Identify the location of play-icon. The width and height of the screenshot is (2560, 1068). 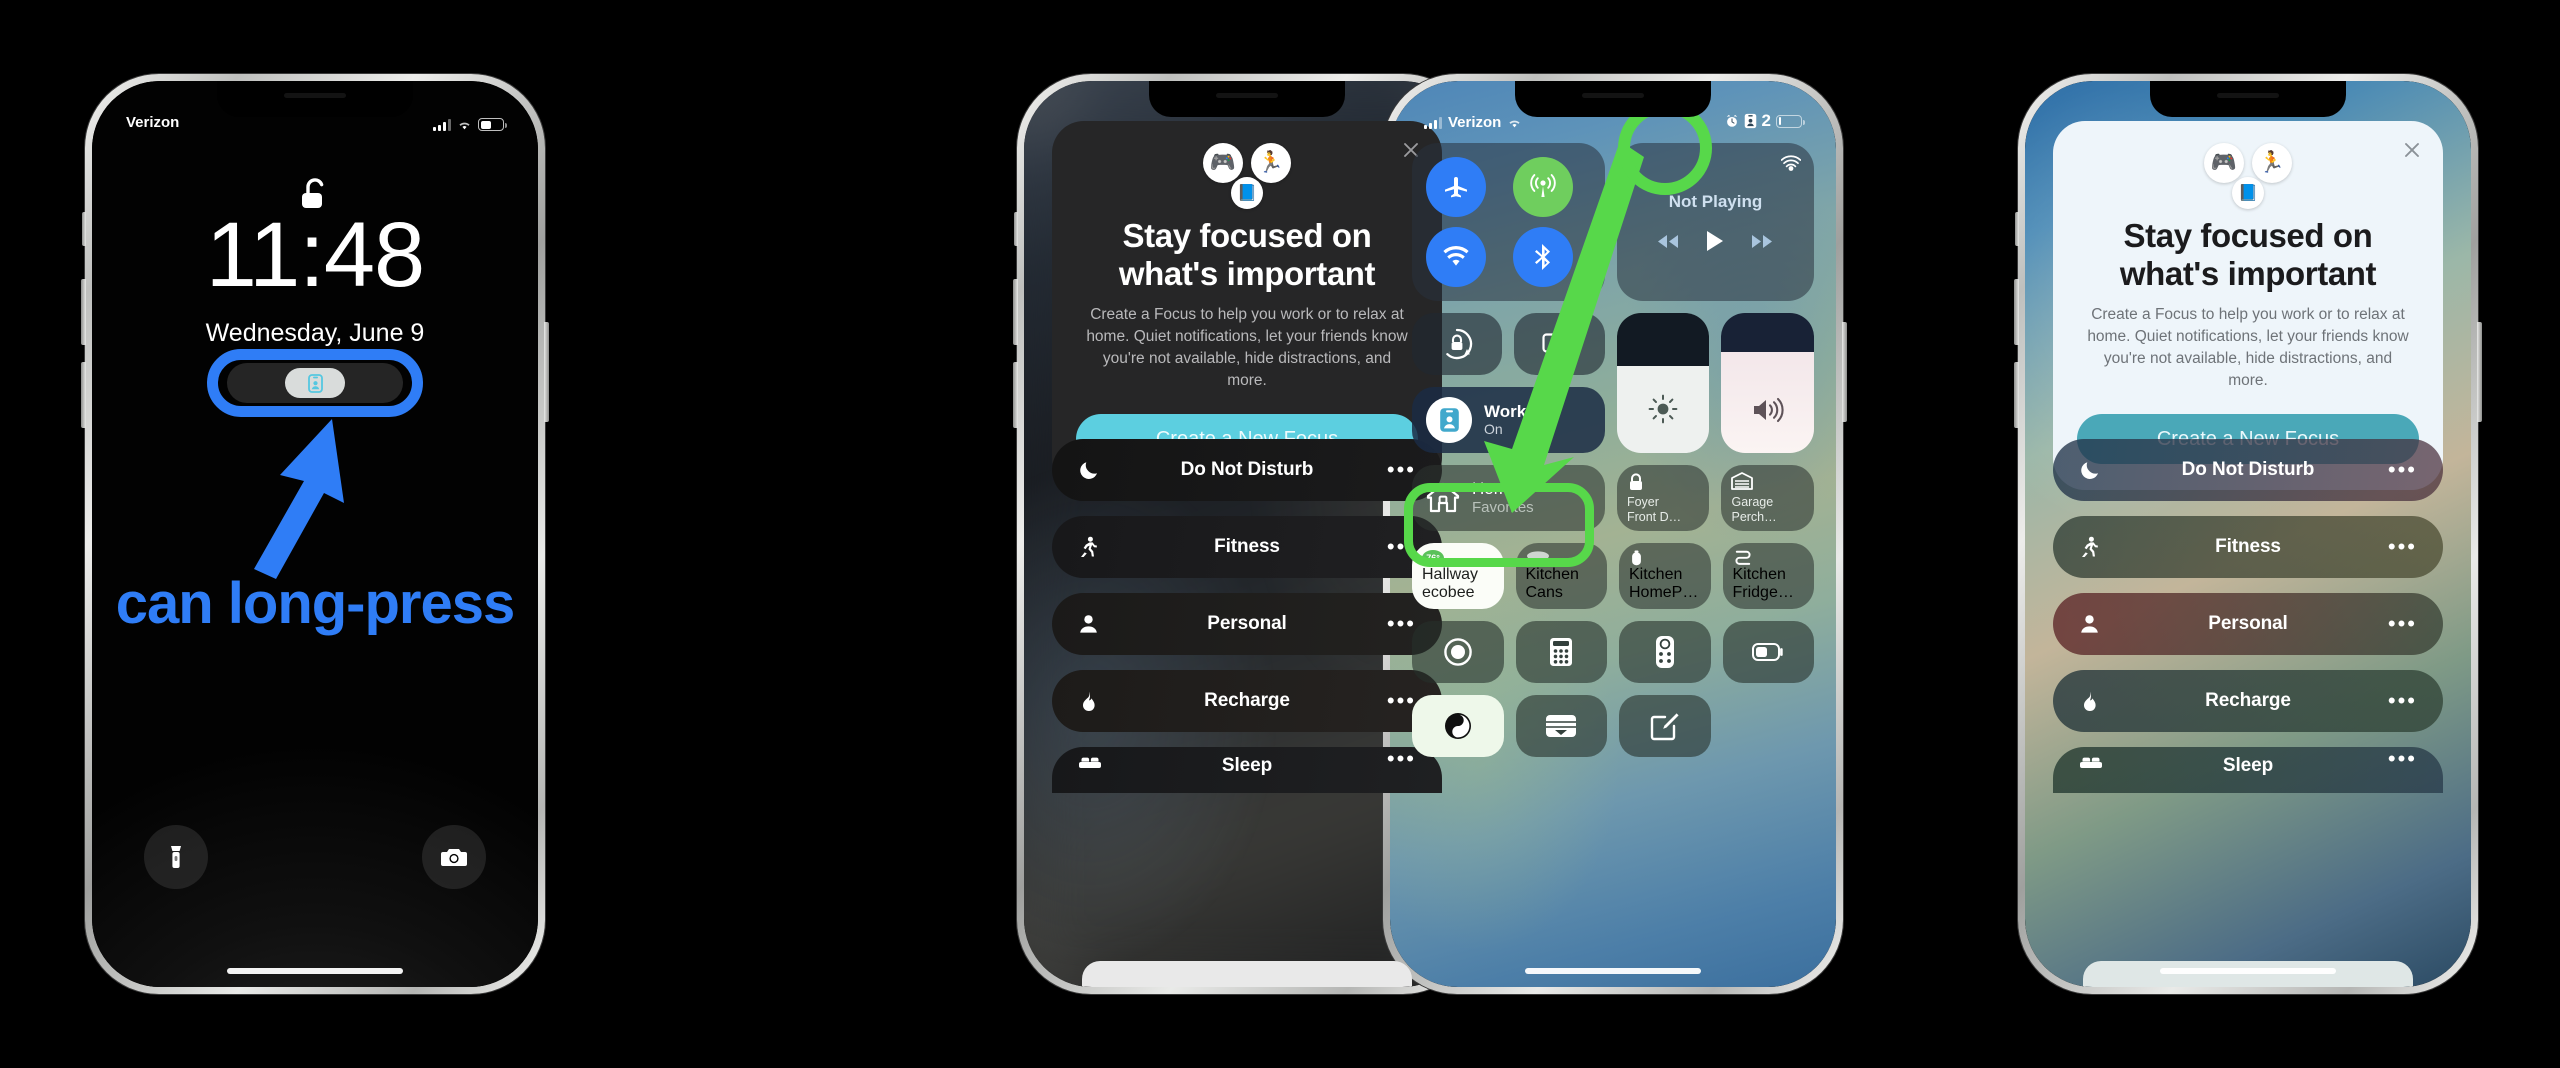
(1715, 241).